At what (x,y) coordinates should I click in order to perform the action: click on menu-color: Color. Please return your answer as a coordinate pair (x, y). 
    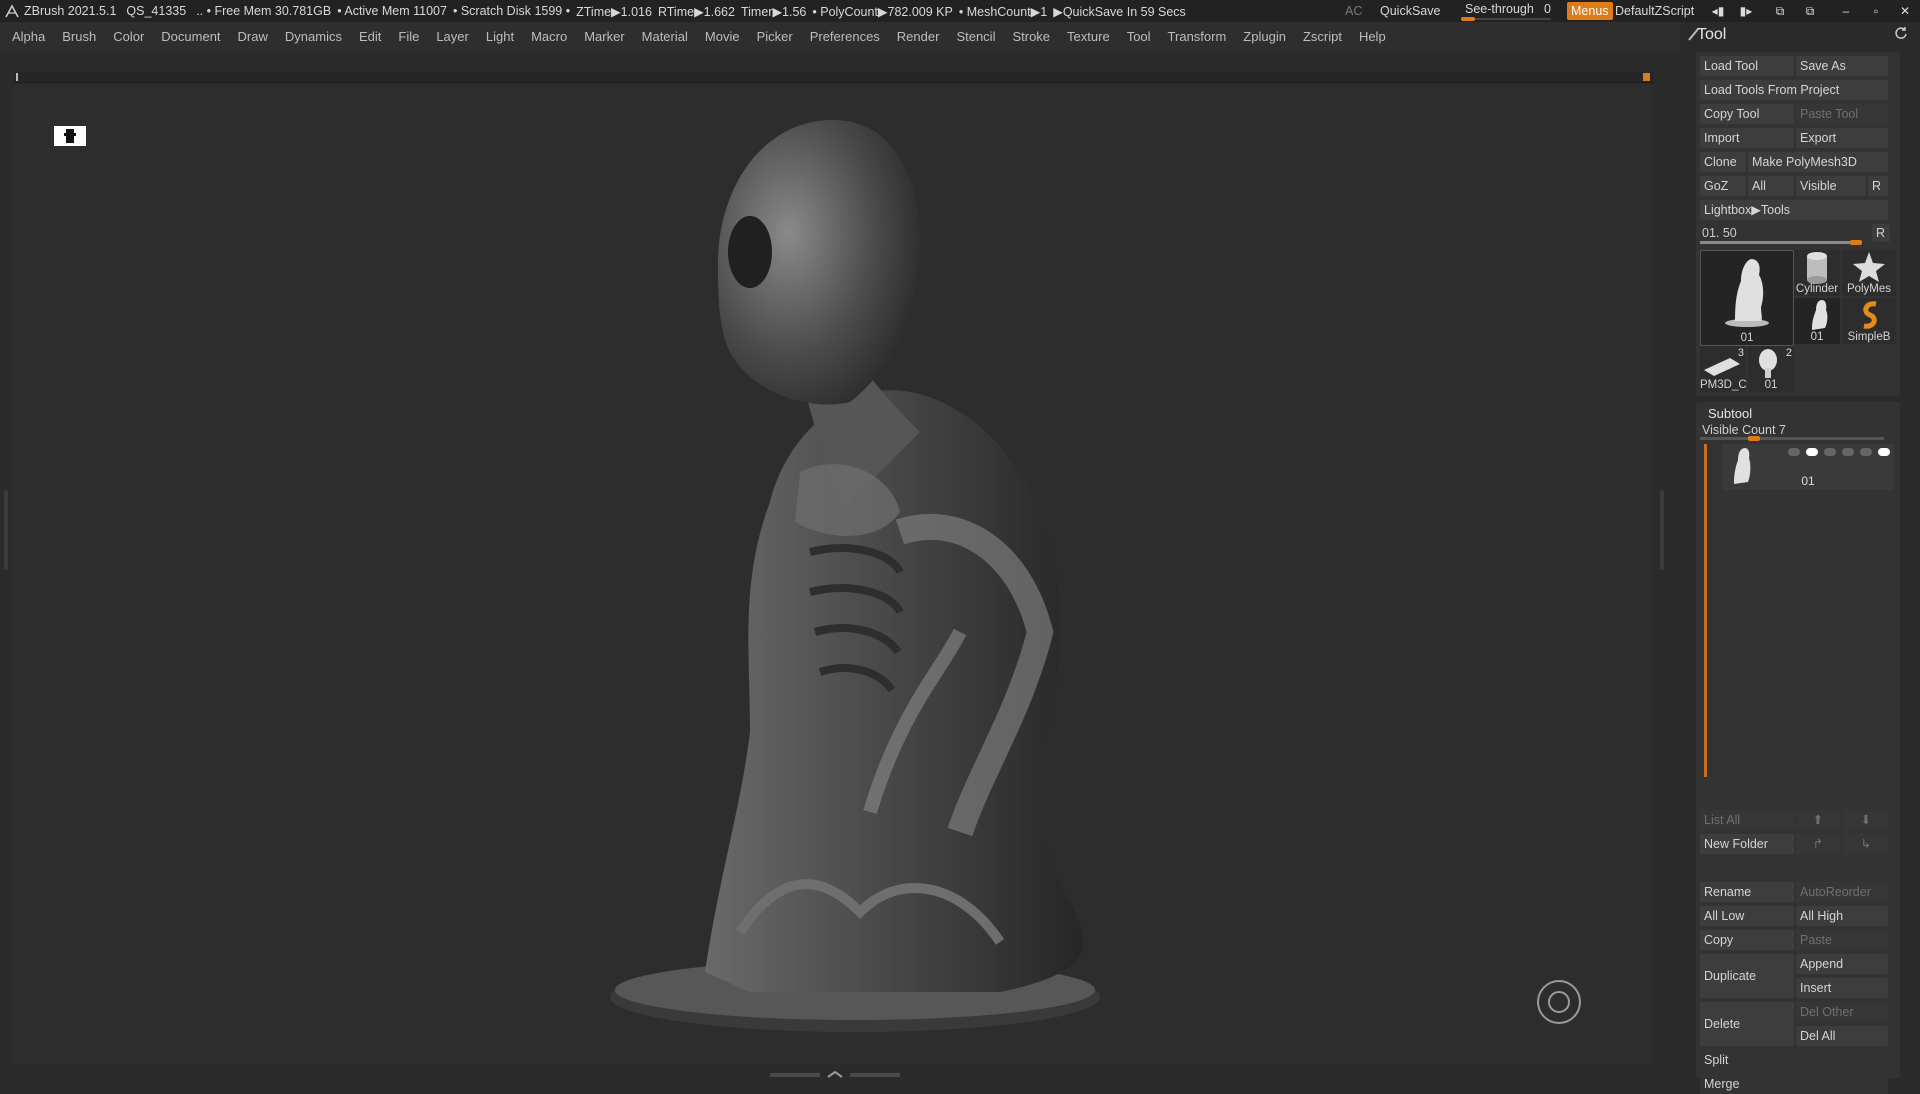
    Looking at the image, I should click on (128, 36).